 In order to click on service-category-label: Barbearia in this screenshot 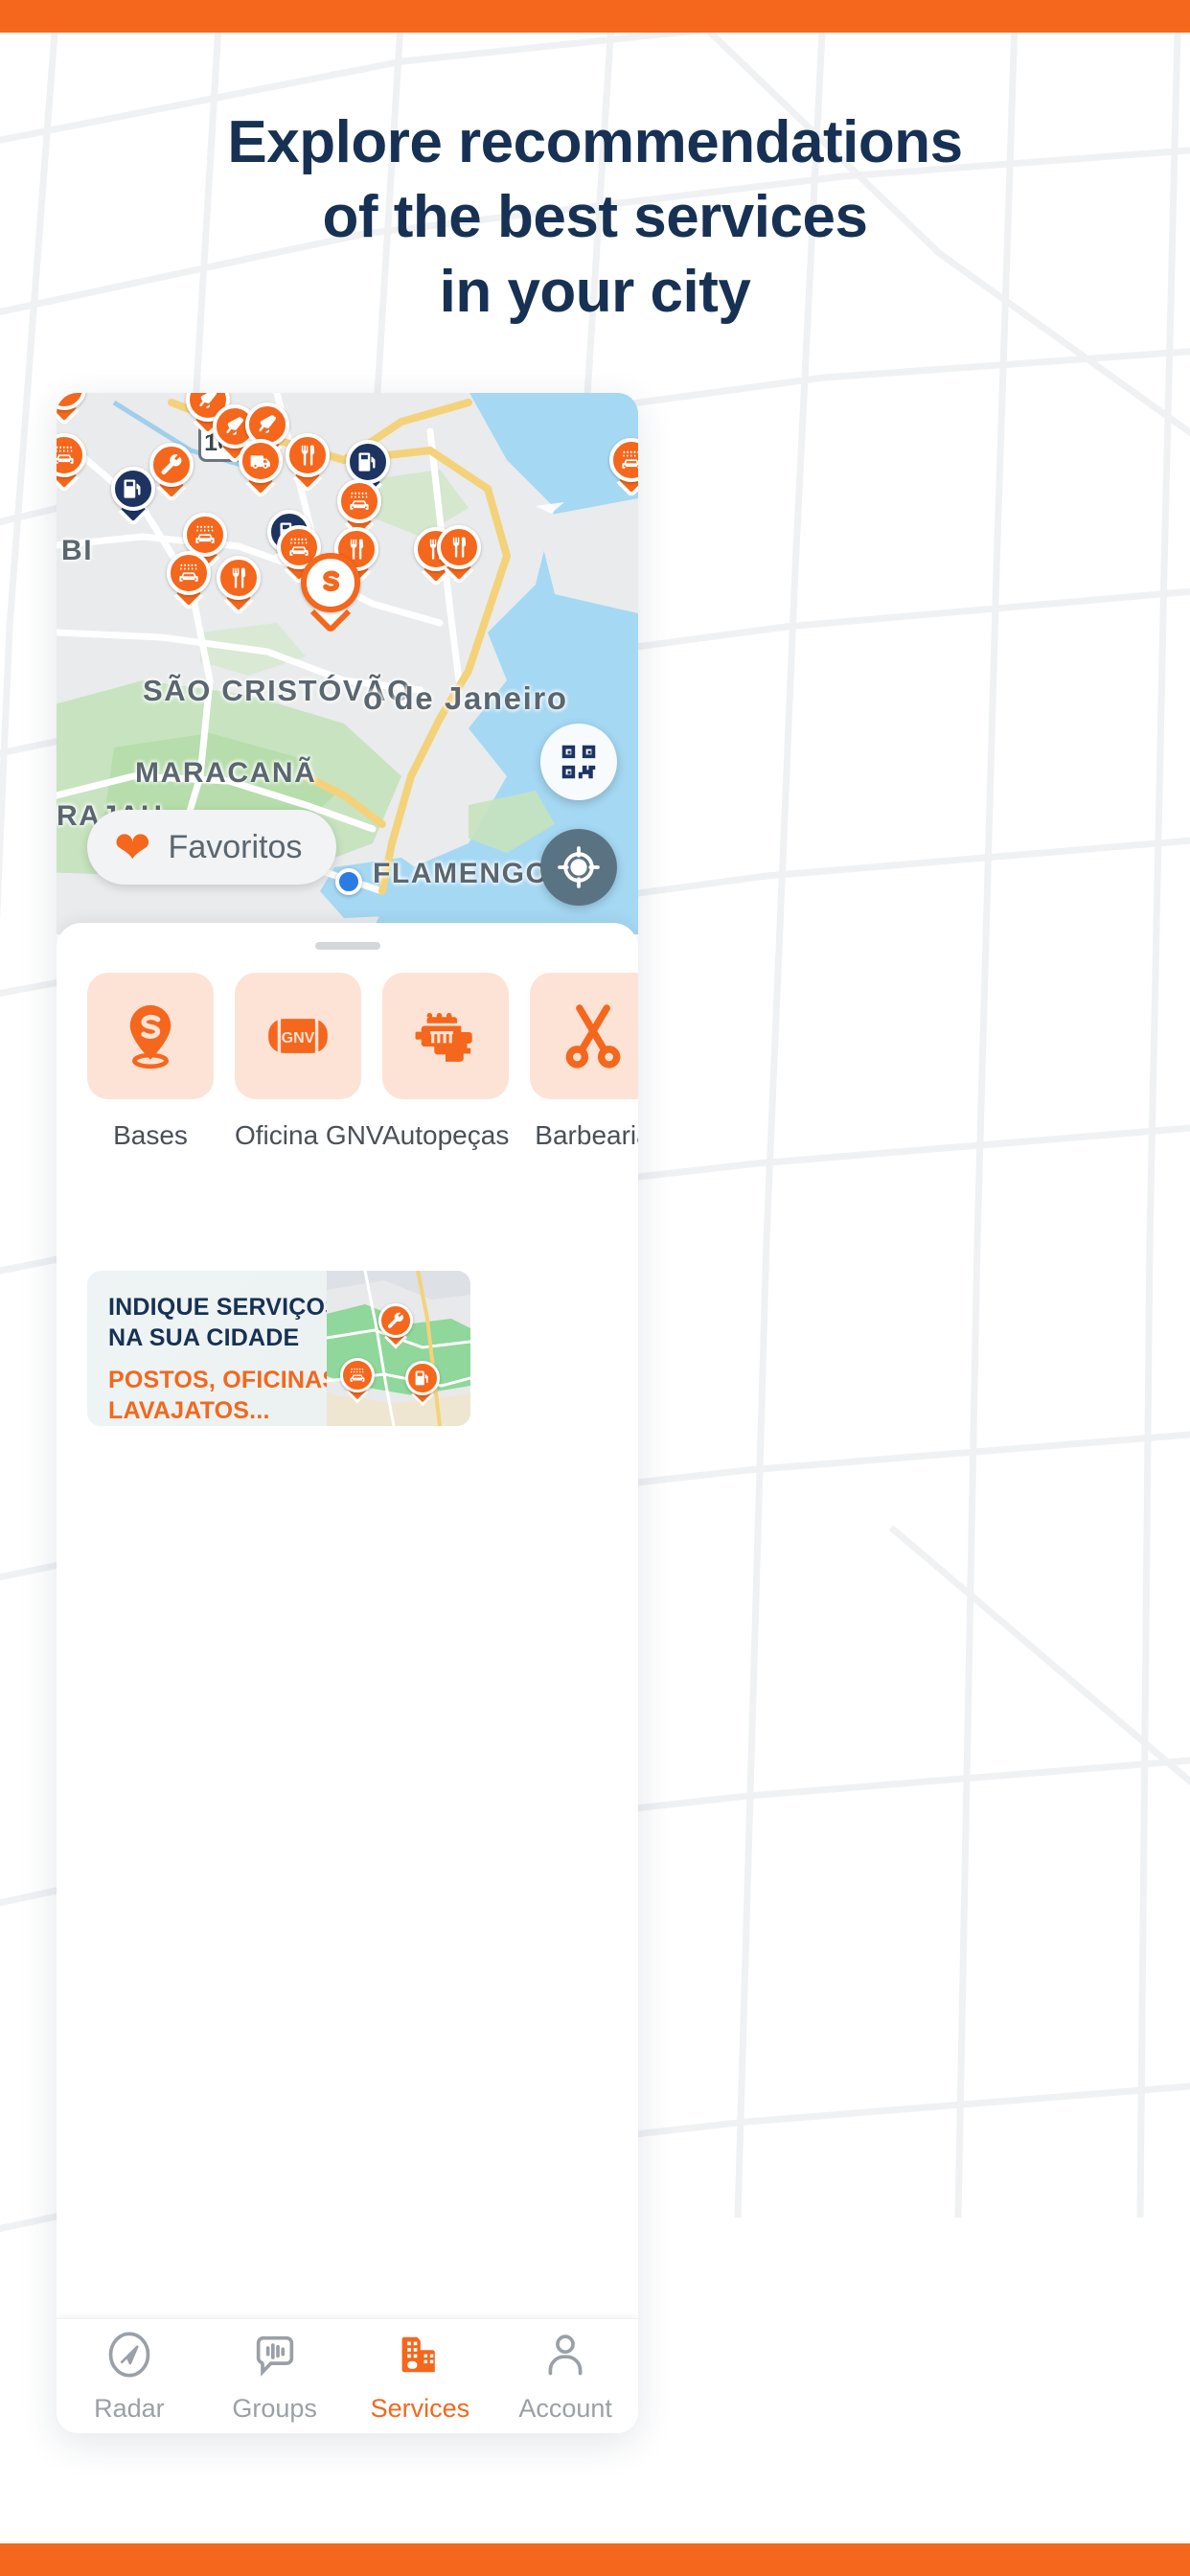, I will do `click(587, 1135)`.